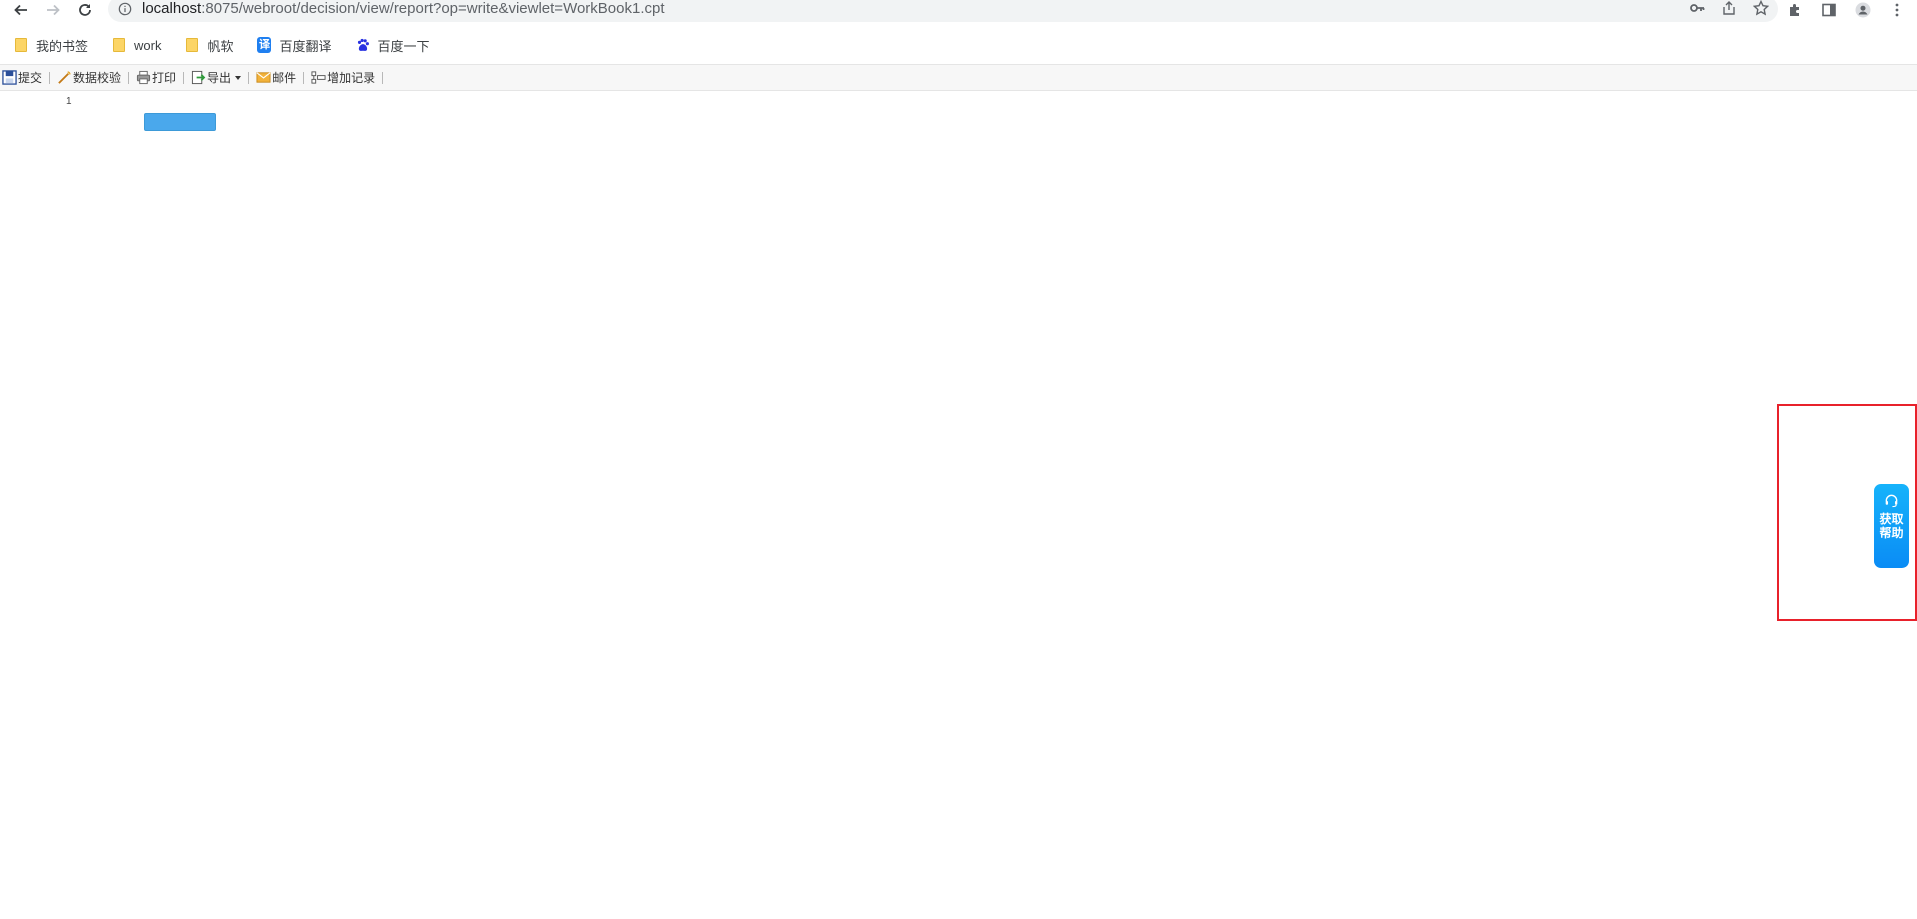 The height and width of the screenshot is (919, 1917). What do you see at coordinates (69, 101) in the screenshot?
I see `row-number: 1` at bounding box center [69, 101].